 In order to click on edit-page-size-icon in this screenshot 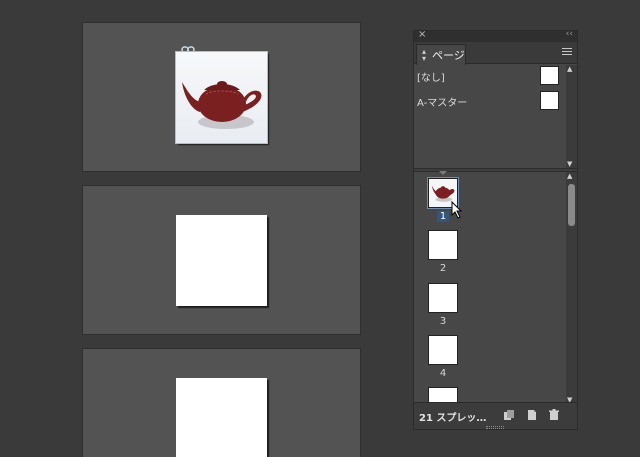, I will do `click(509, 415)`.